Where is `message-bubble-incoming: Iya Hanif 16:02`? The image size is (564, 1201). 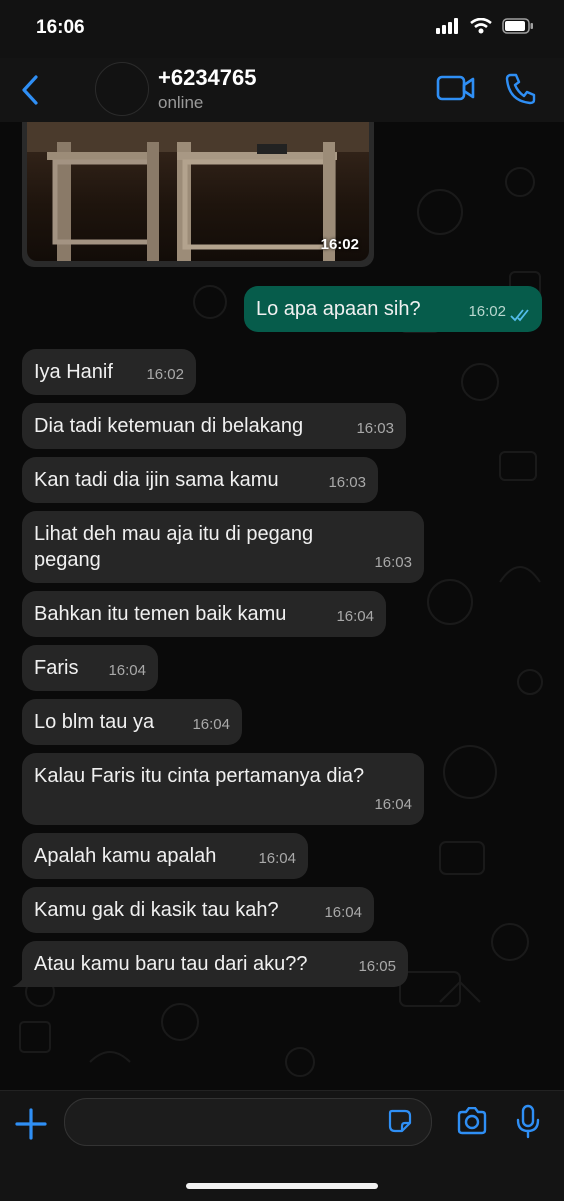 message-bubble-incoming: Iya Hanif 16:02 is located at coordinates (109, 372).